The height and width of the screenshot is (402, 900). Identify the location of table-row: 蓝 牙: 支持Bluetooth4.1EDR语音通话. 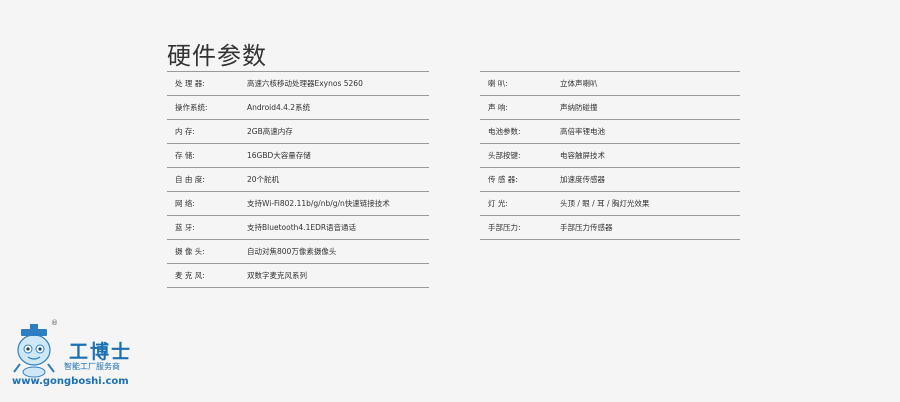
(298, 227).